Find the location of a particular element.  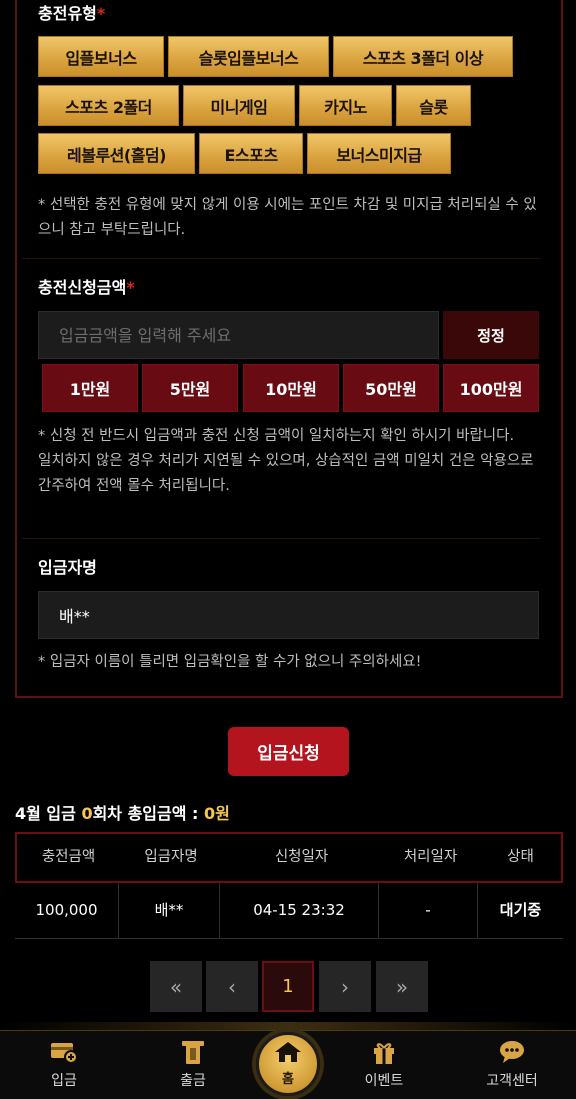

depositor-label: 입금자명 is located at coordinates (67, 567).